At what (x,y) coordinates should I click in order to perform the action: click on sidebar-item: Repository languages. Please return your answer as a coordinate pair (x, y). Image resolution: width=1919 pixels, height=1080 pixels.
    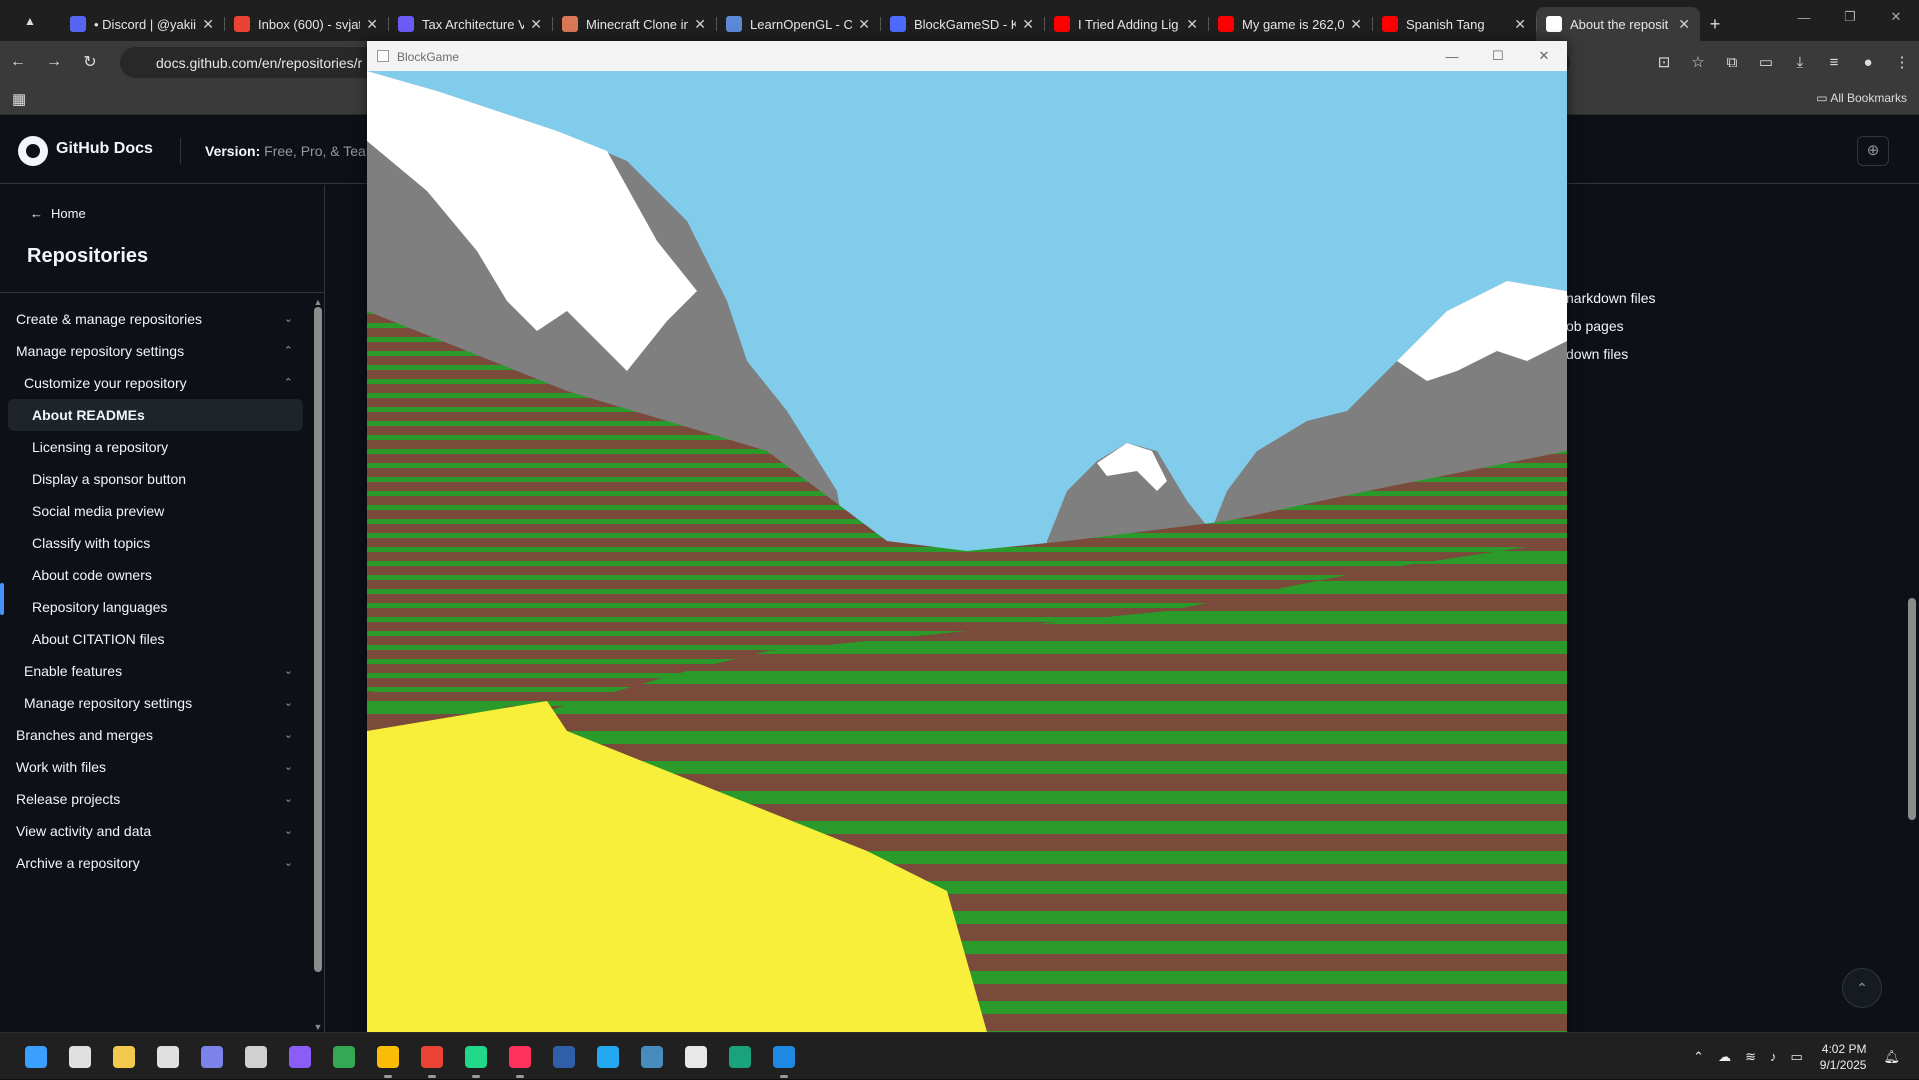
    Looking at the image, I should click on (152, 607).